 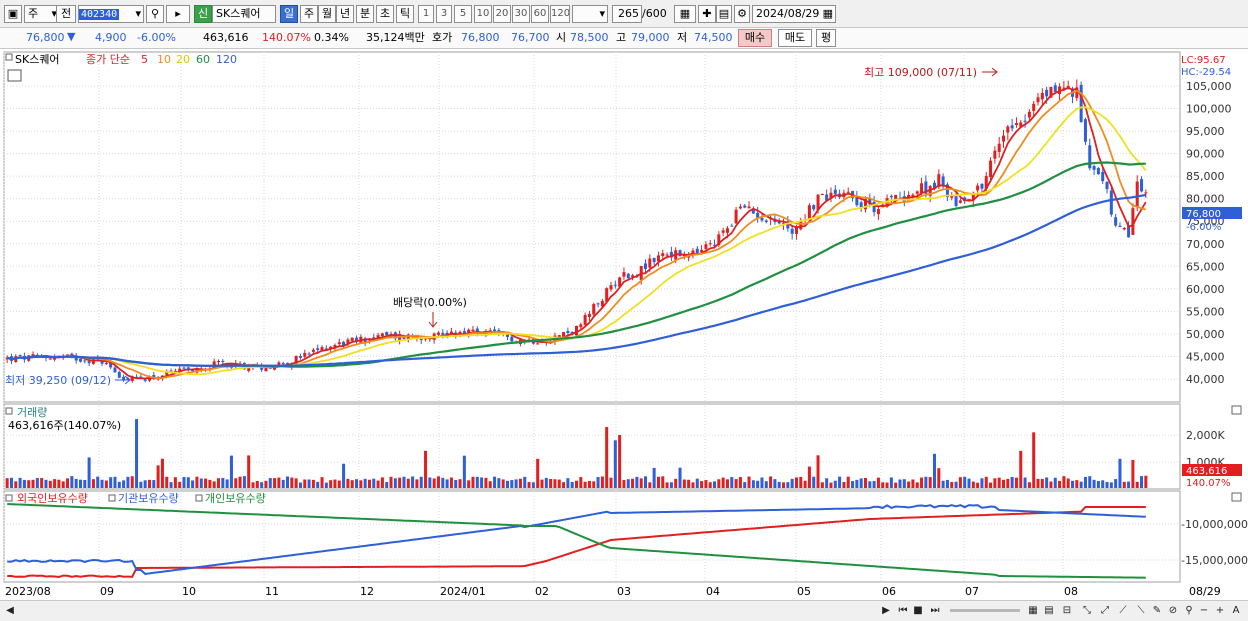 What do you see at coordinates (1049, 611) in the screenshot?
I see `tool-icon: ▤` at bounding box center [1049, 611].